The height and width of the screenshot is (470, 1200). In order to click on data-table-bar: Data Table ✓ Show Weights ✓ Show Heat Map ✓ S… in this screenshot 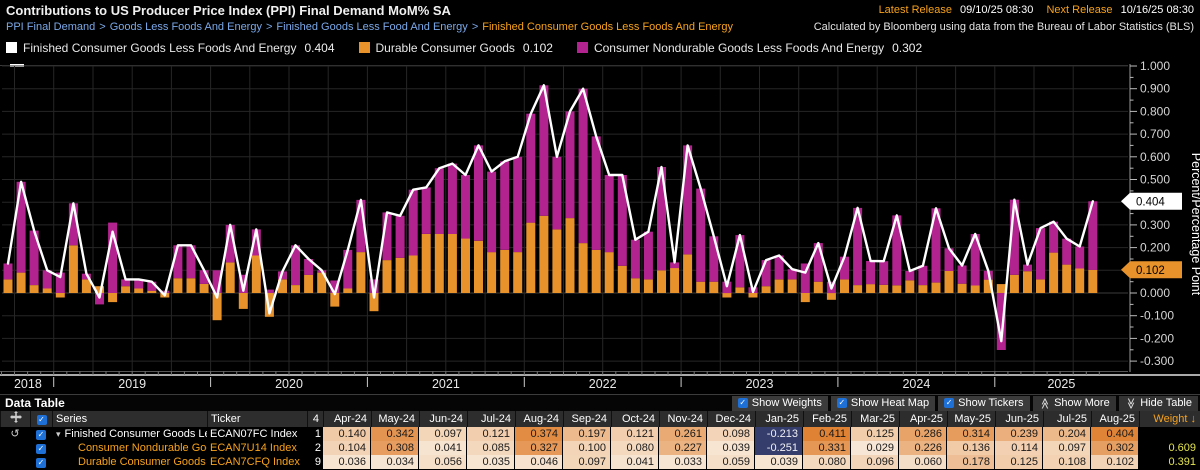, I will do `click(600, 402)`.